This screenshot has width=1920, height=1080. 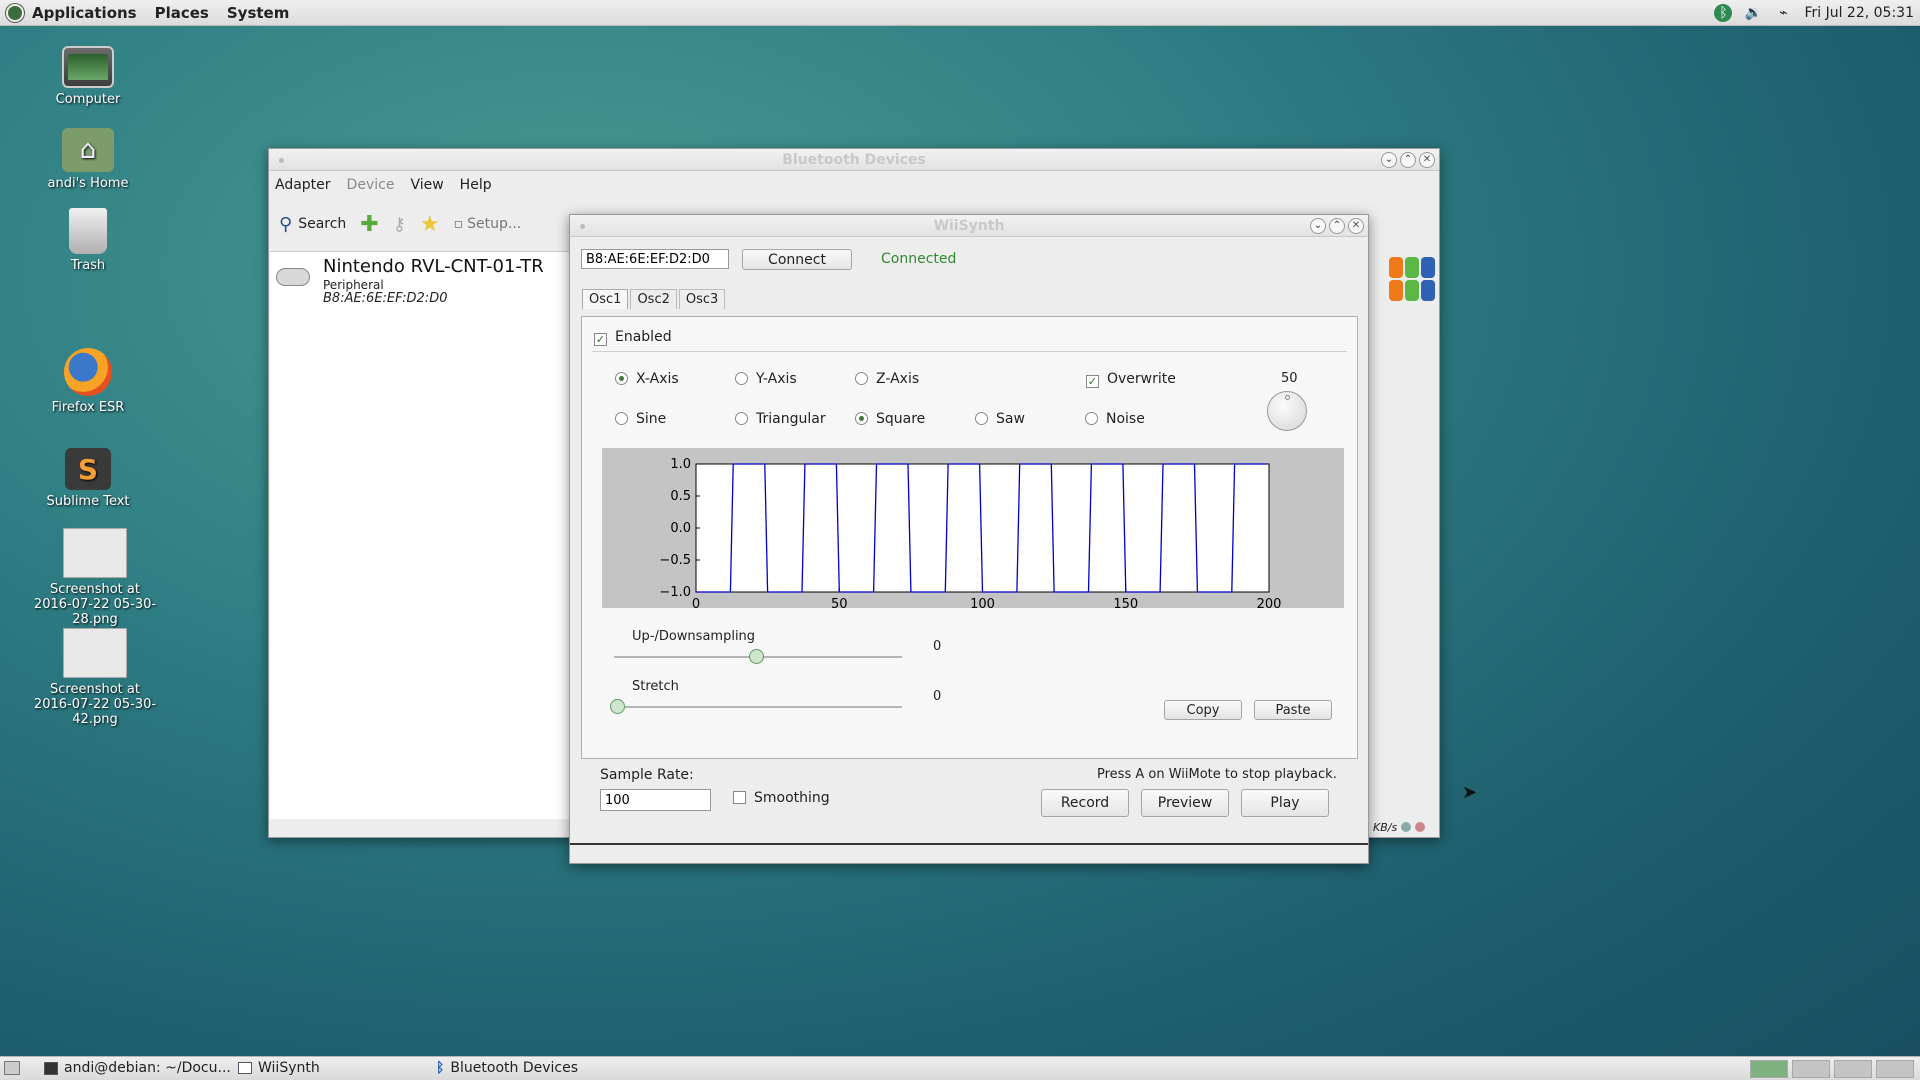 I want to click on upload-icon, so click(x=1406, y=827).